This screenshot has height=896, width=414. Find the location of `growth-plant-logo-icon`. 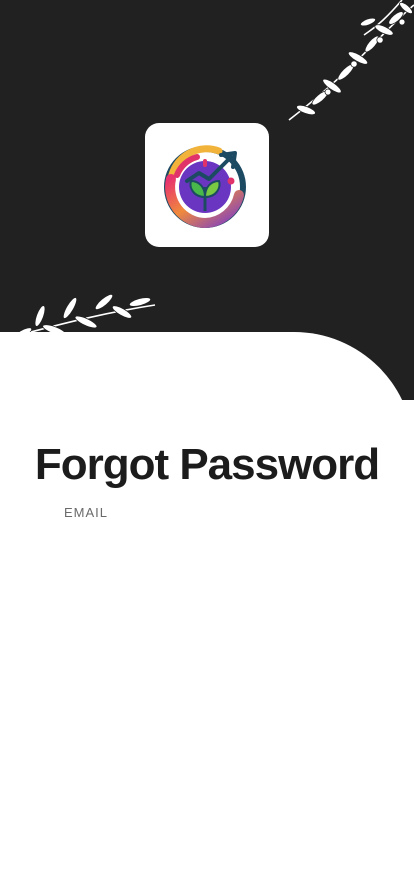

growth-plant-logo-icon is located at coordinates (205, 187).